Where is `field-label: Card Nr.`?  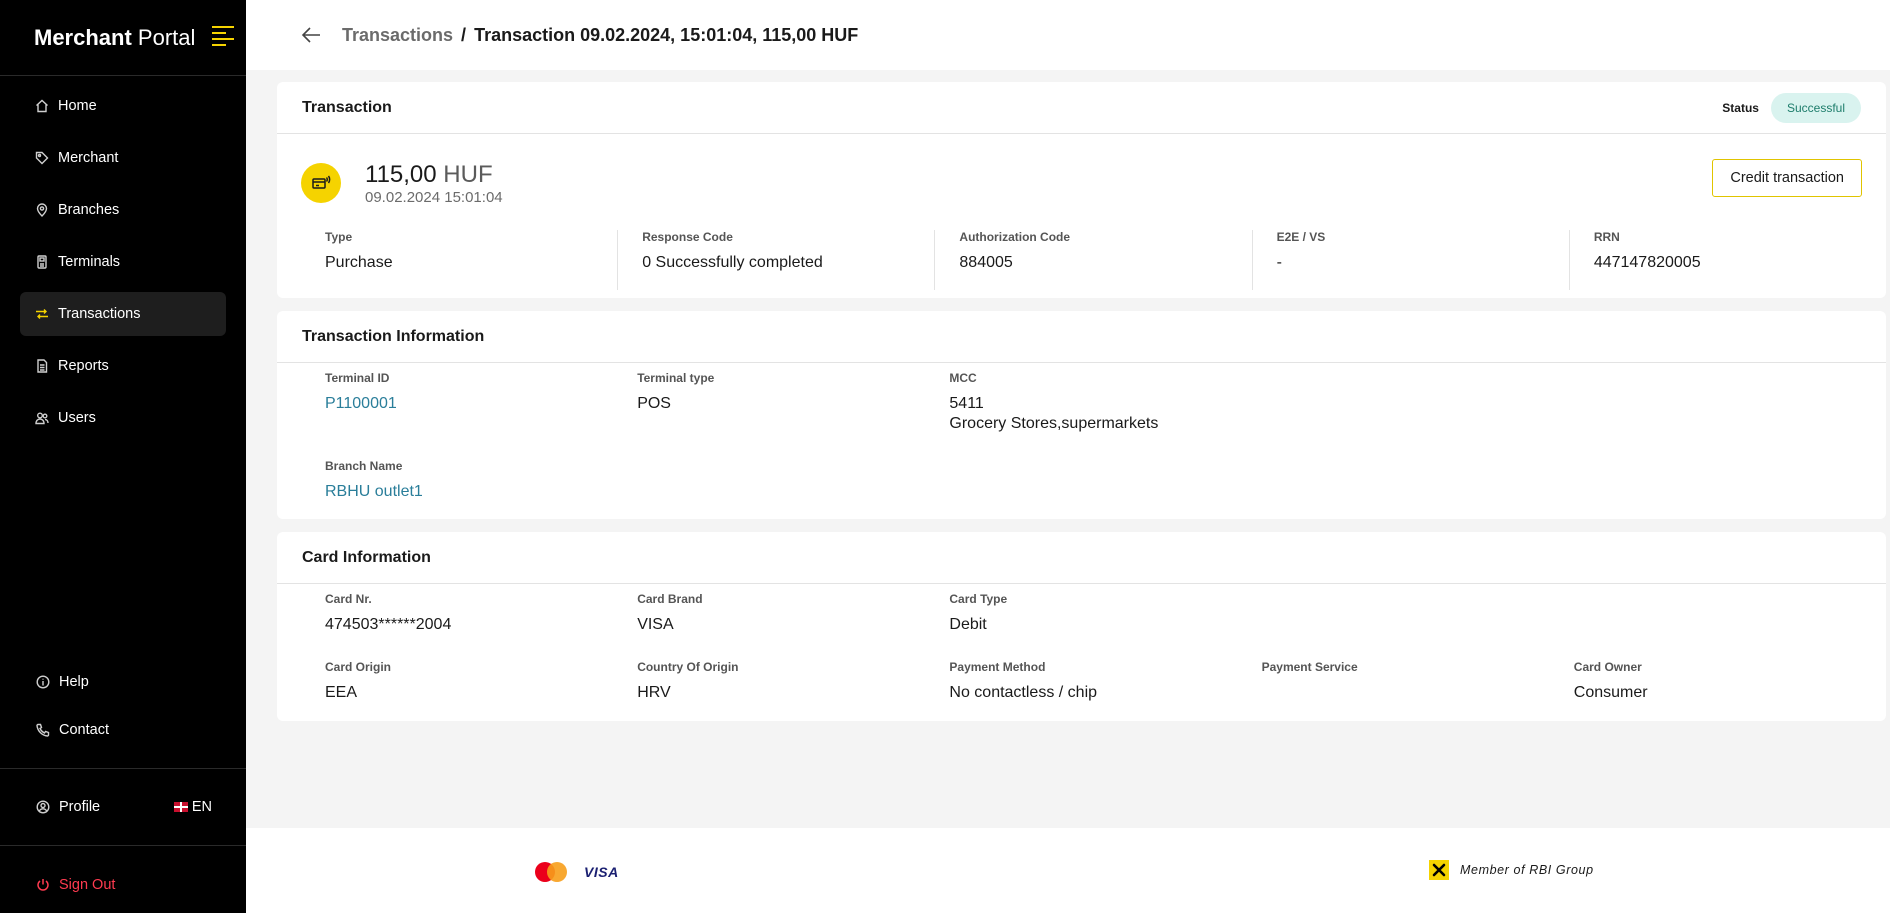
field-label: Card Nr. is located at coordinates (348, 599).